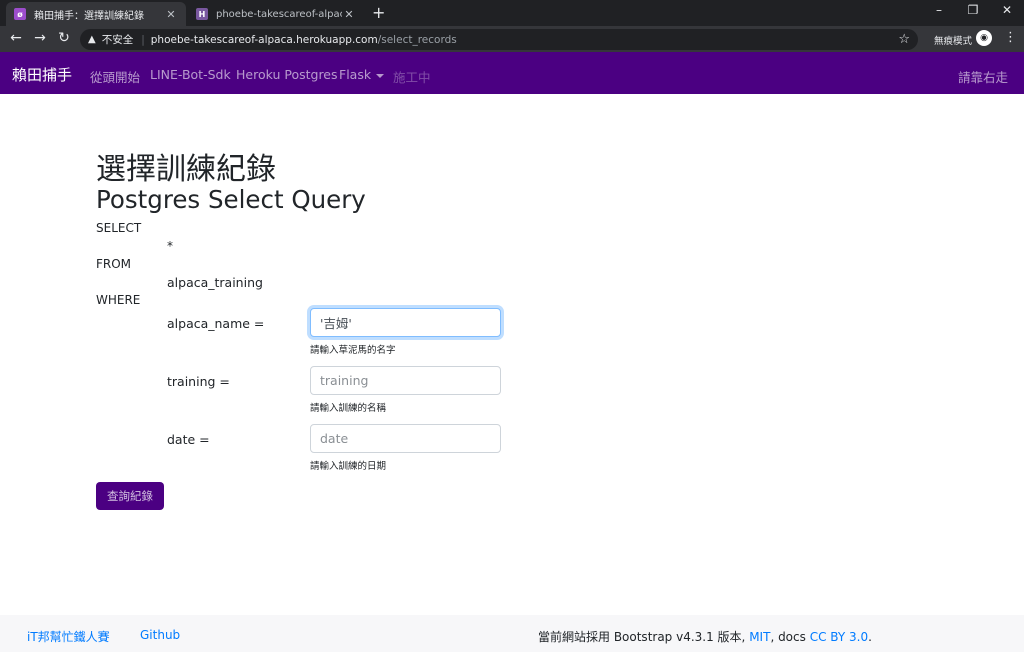 The image size is (1024, 652). Describe the element at coordinates (348, 466) in the screenshot. I see `date-help: 請輸入訓練的日期` at that location.